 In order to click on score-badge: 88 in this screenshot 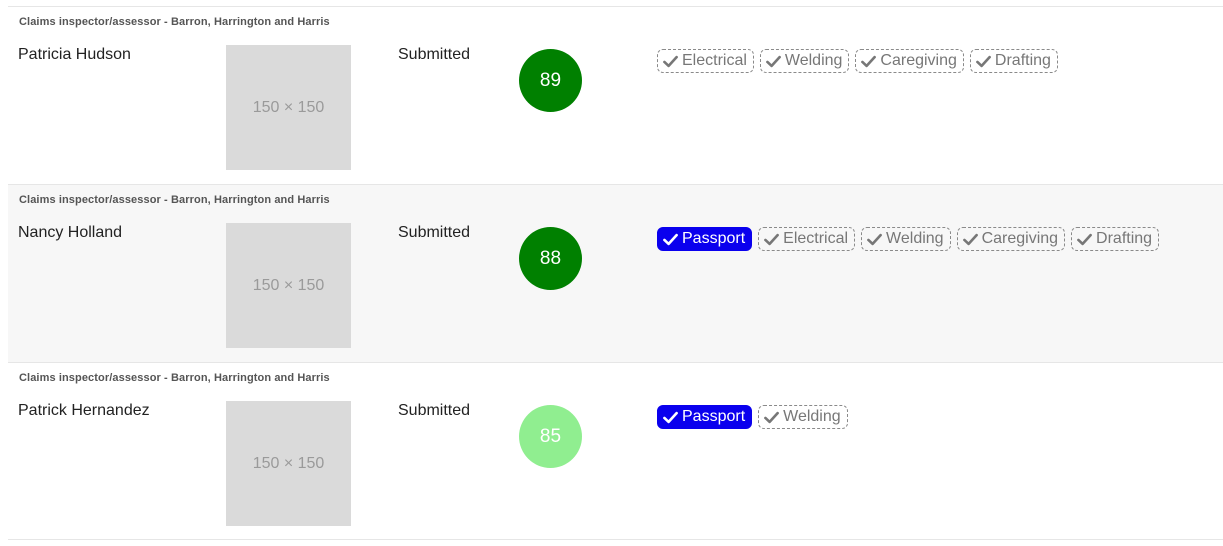, I will do `click(550, 258)`.